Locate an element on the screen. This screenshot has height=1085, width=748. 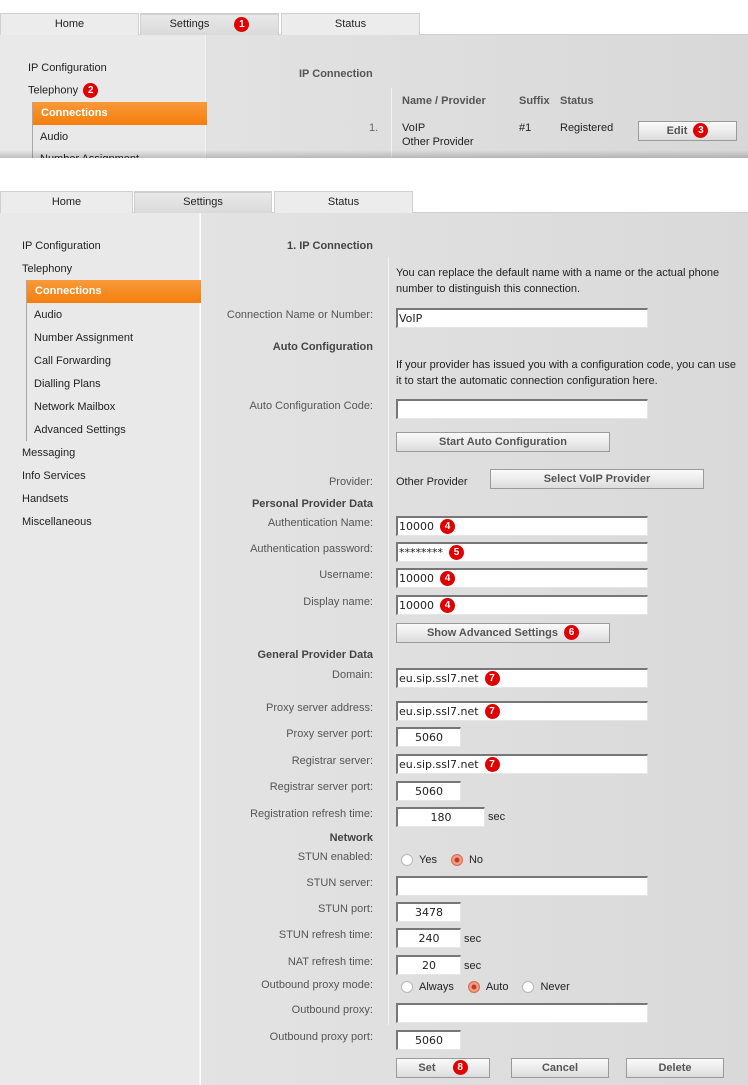
stun-enabled-label: STUN enabled: is located at coordinates (335, 857).